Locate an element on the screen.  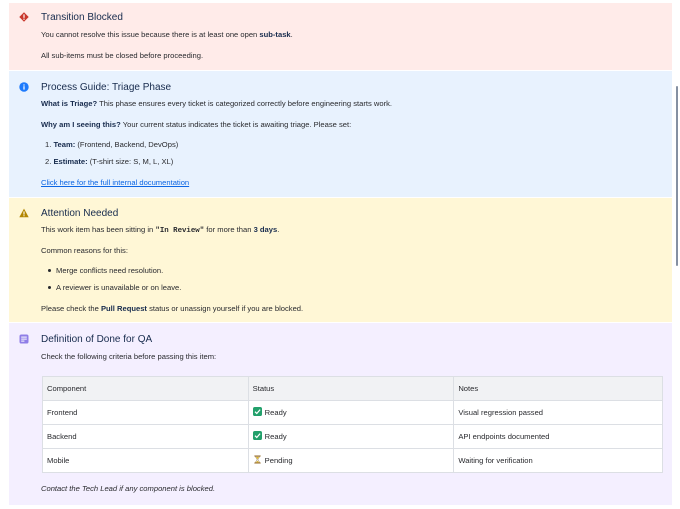
list-item: Merge conflicts need resolution. is located at coordinates (105, 270).